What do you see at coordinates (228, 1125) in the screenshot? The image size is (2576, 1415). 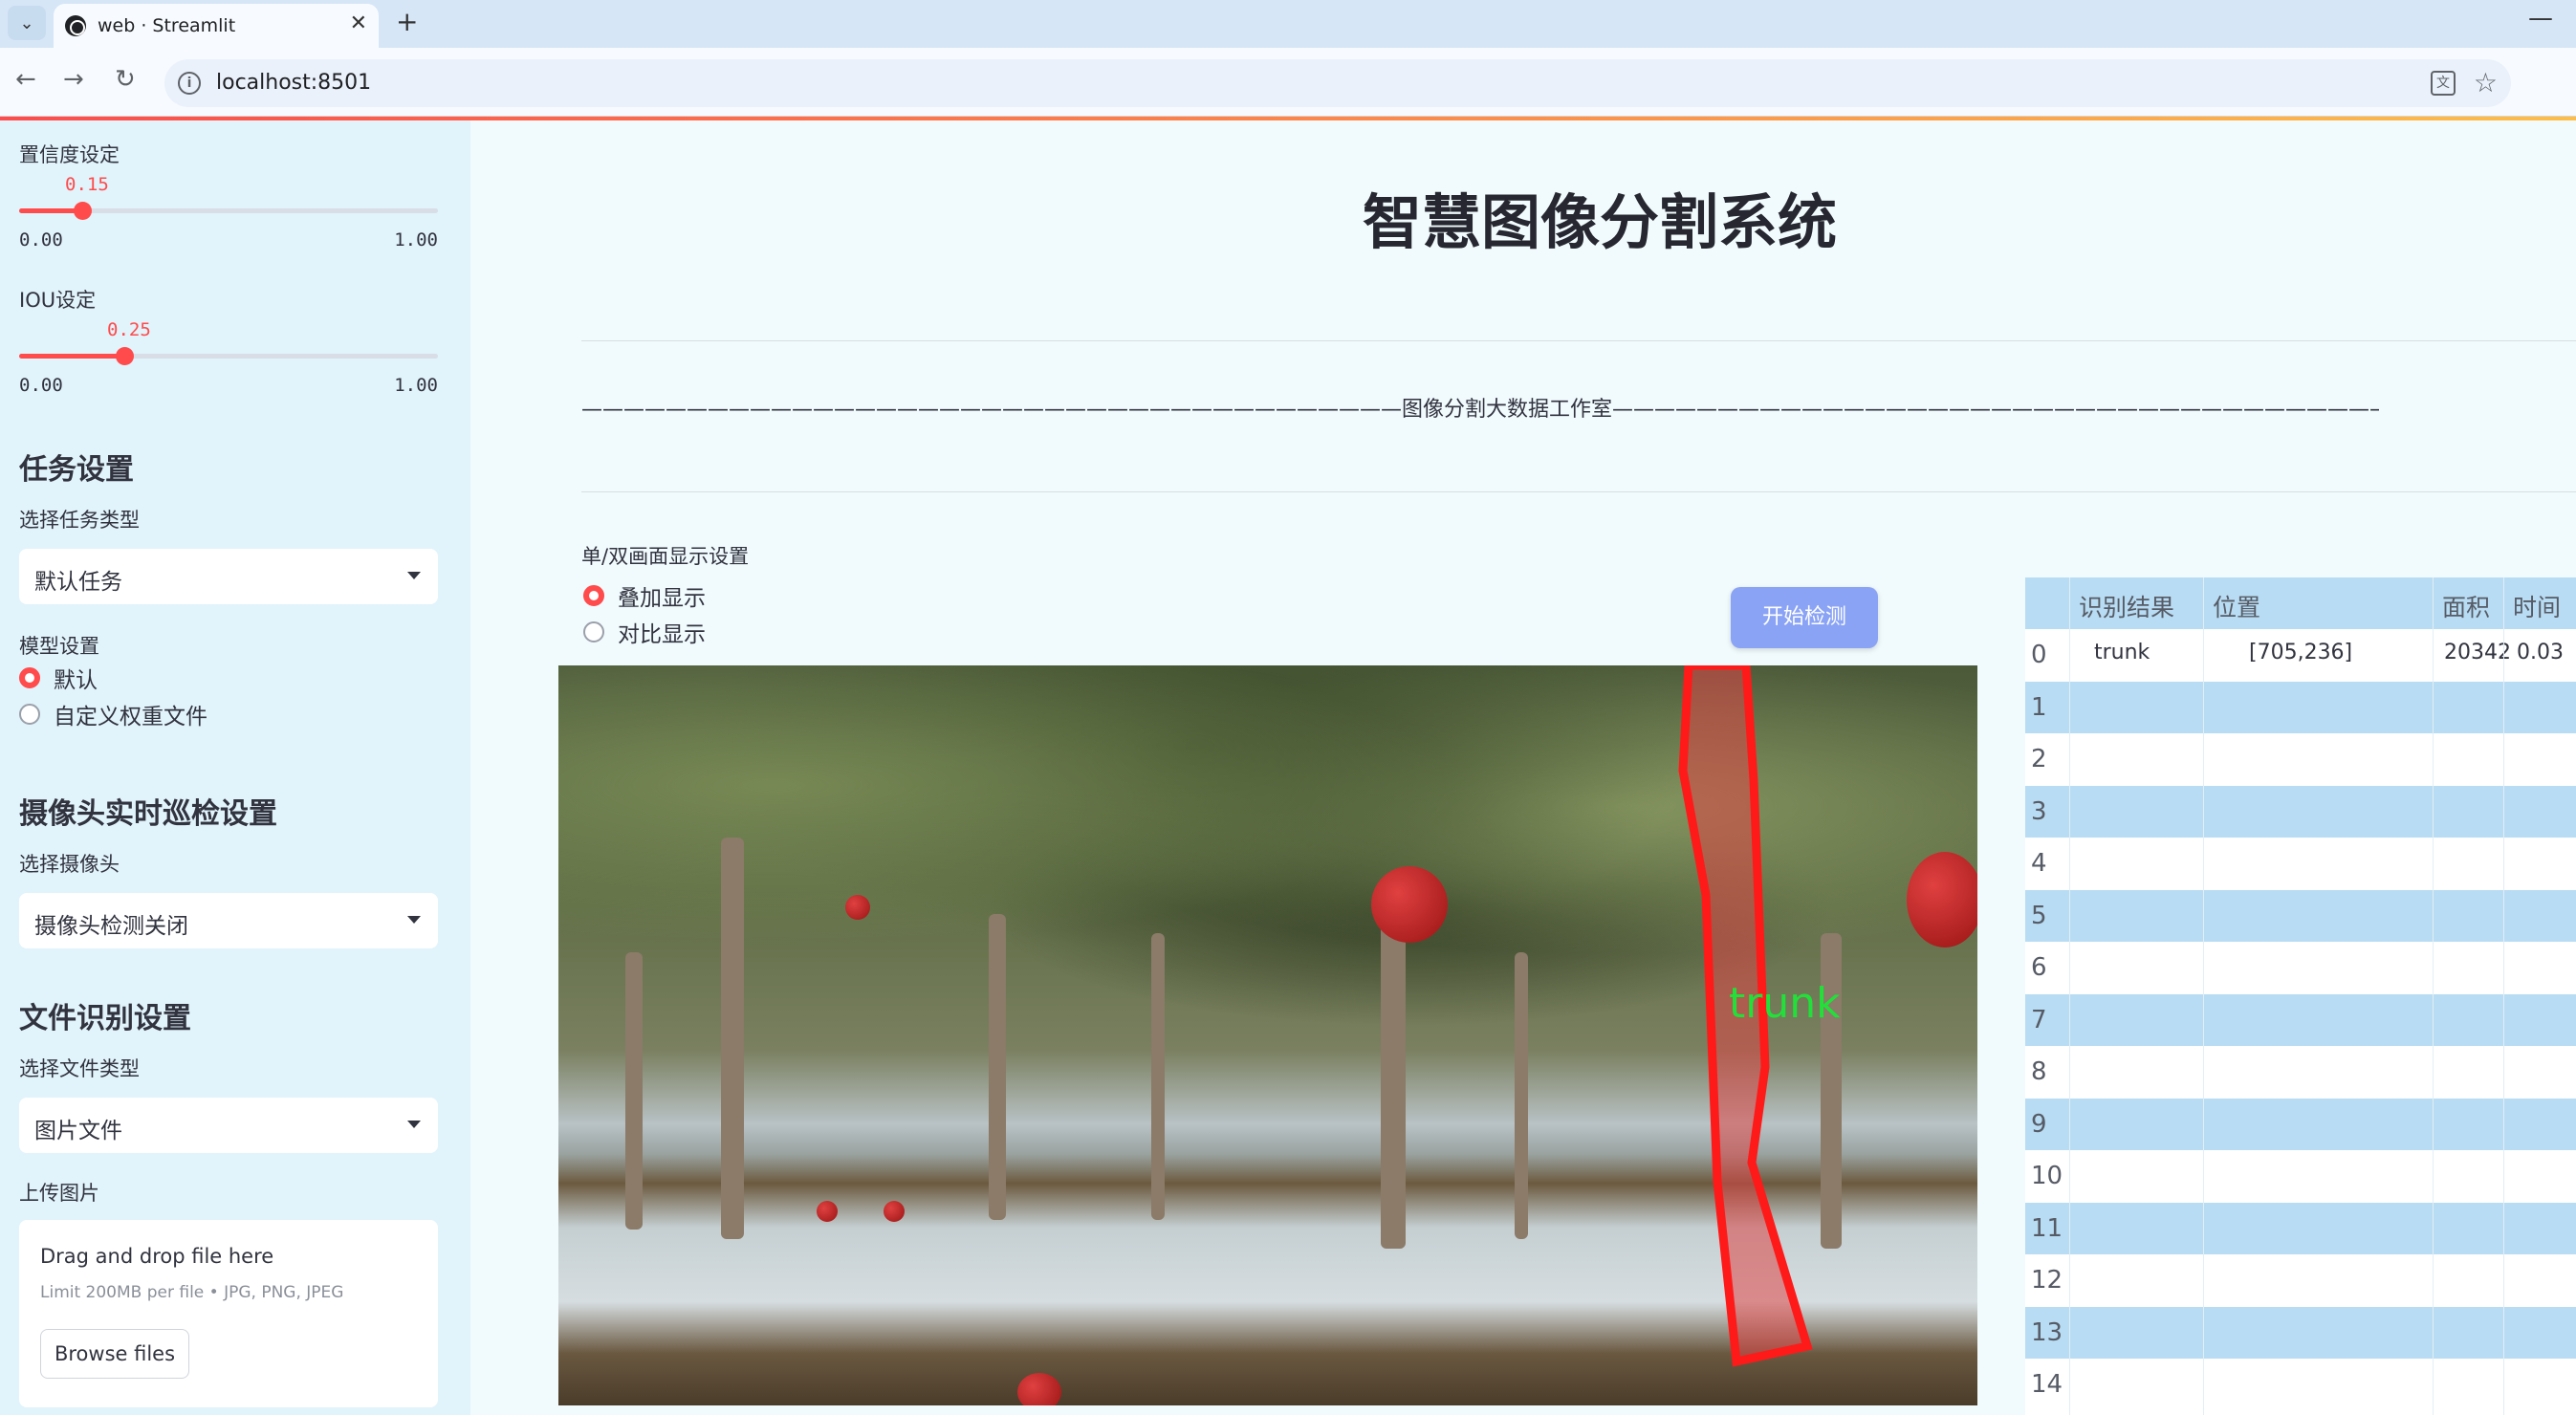 I see `file-type-select: 图片文件` at bounding box center [228, 1125].